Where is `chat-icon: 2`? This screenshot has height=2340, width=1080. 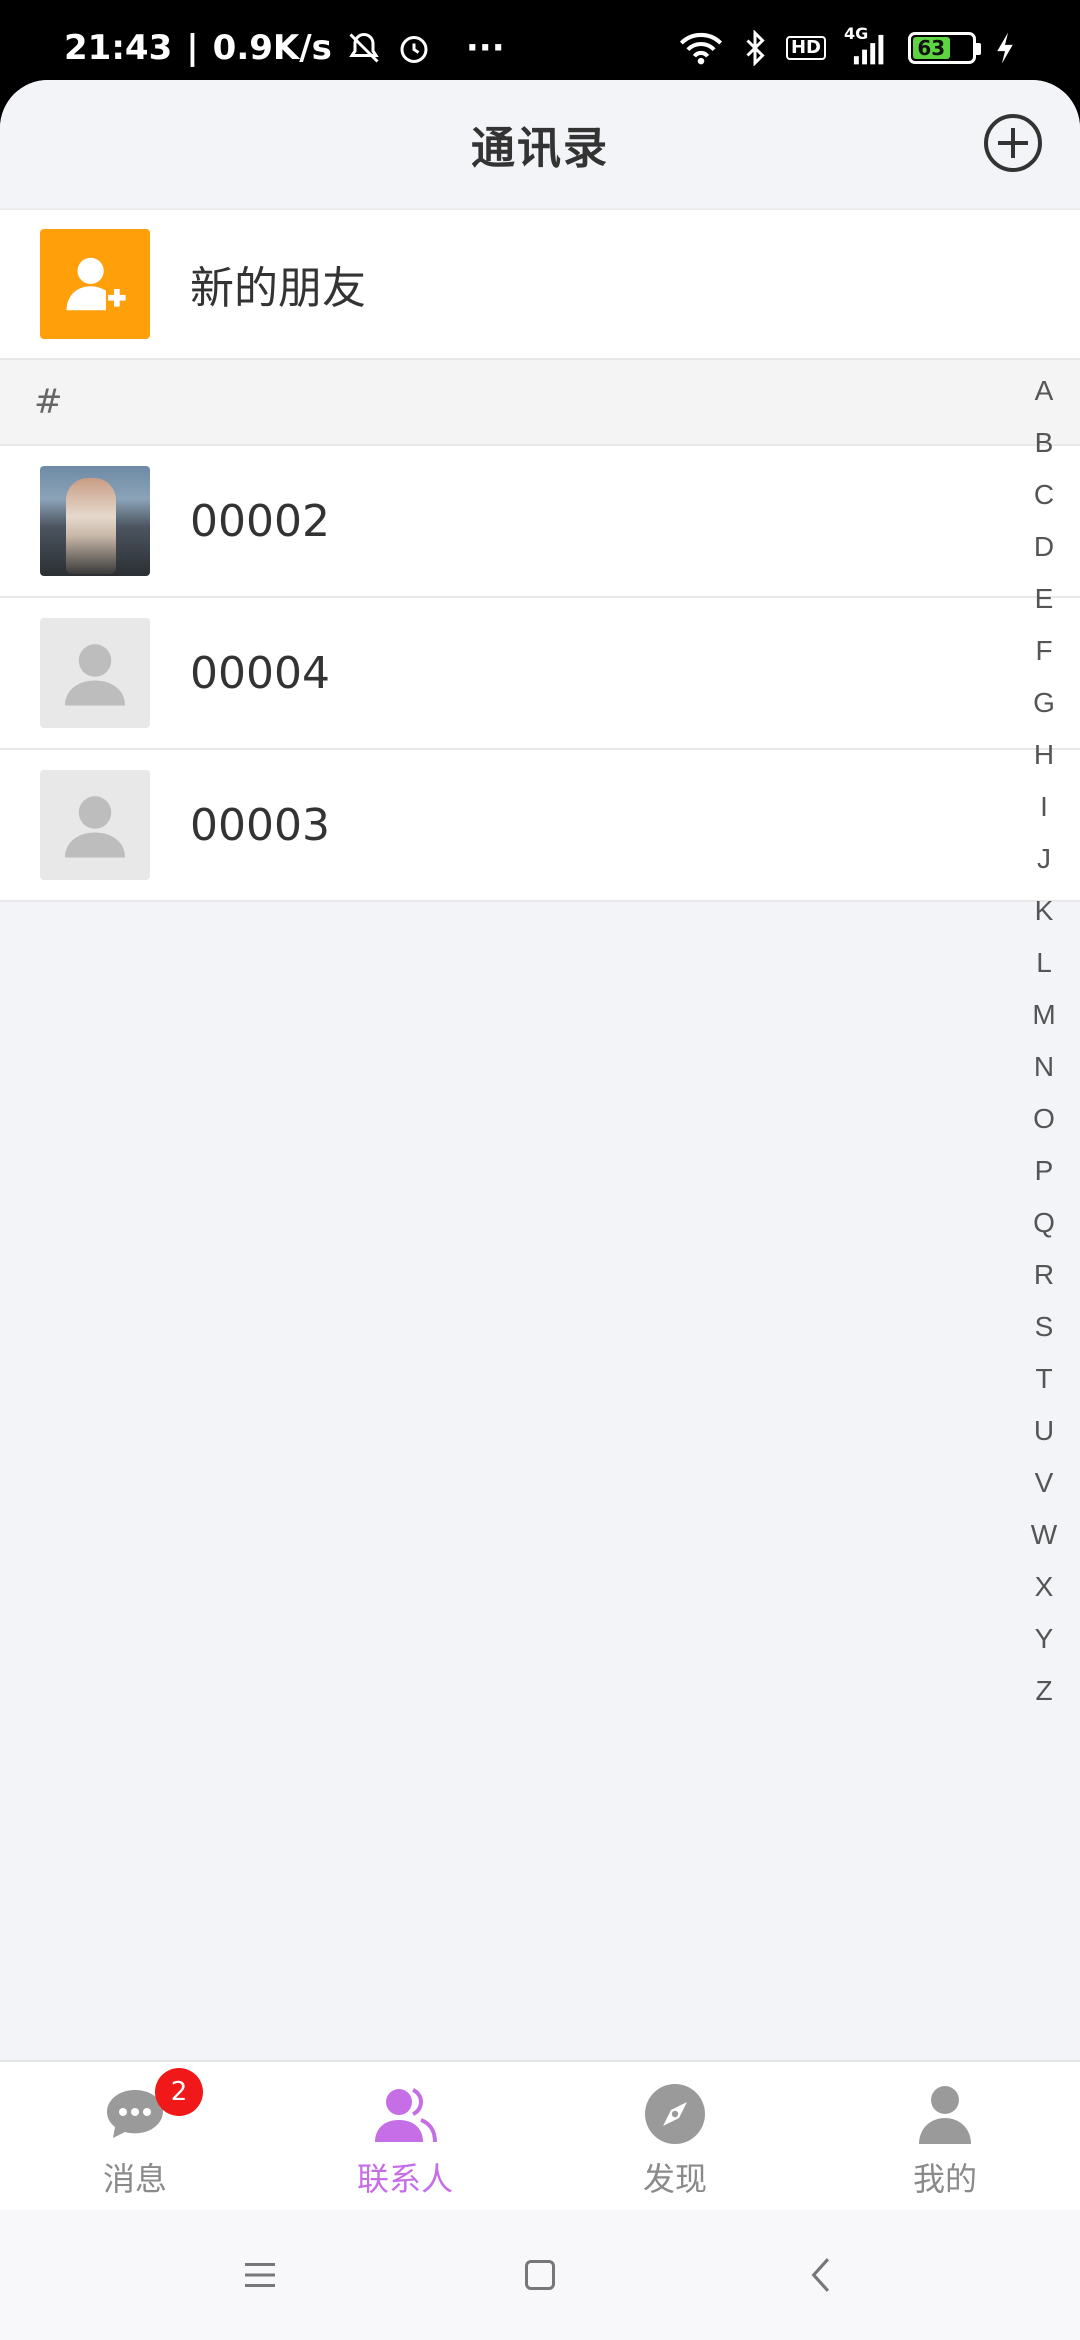 chat-icon: 2 is located at coordinates (153, 2107).